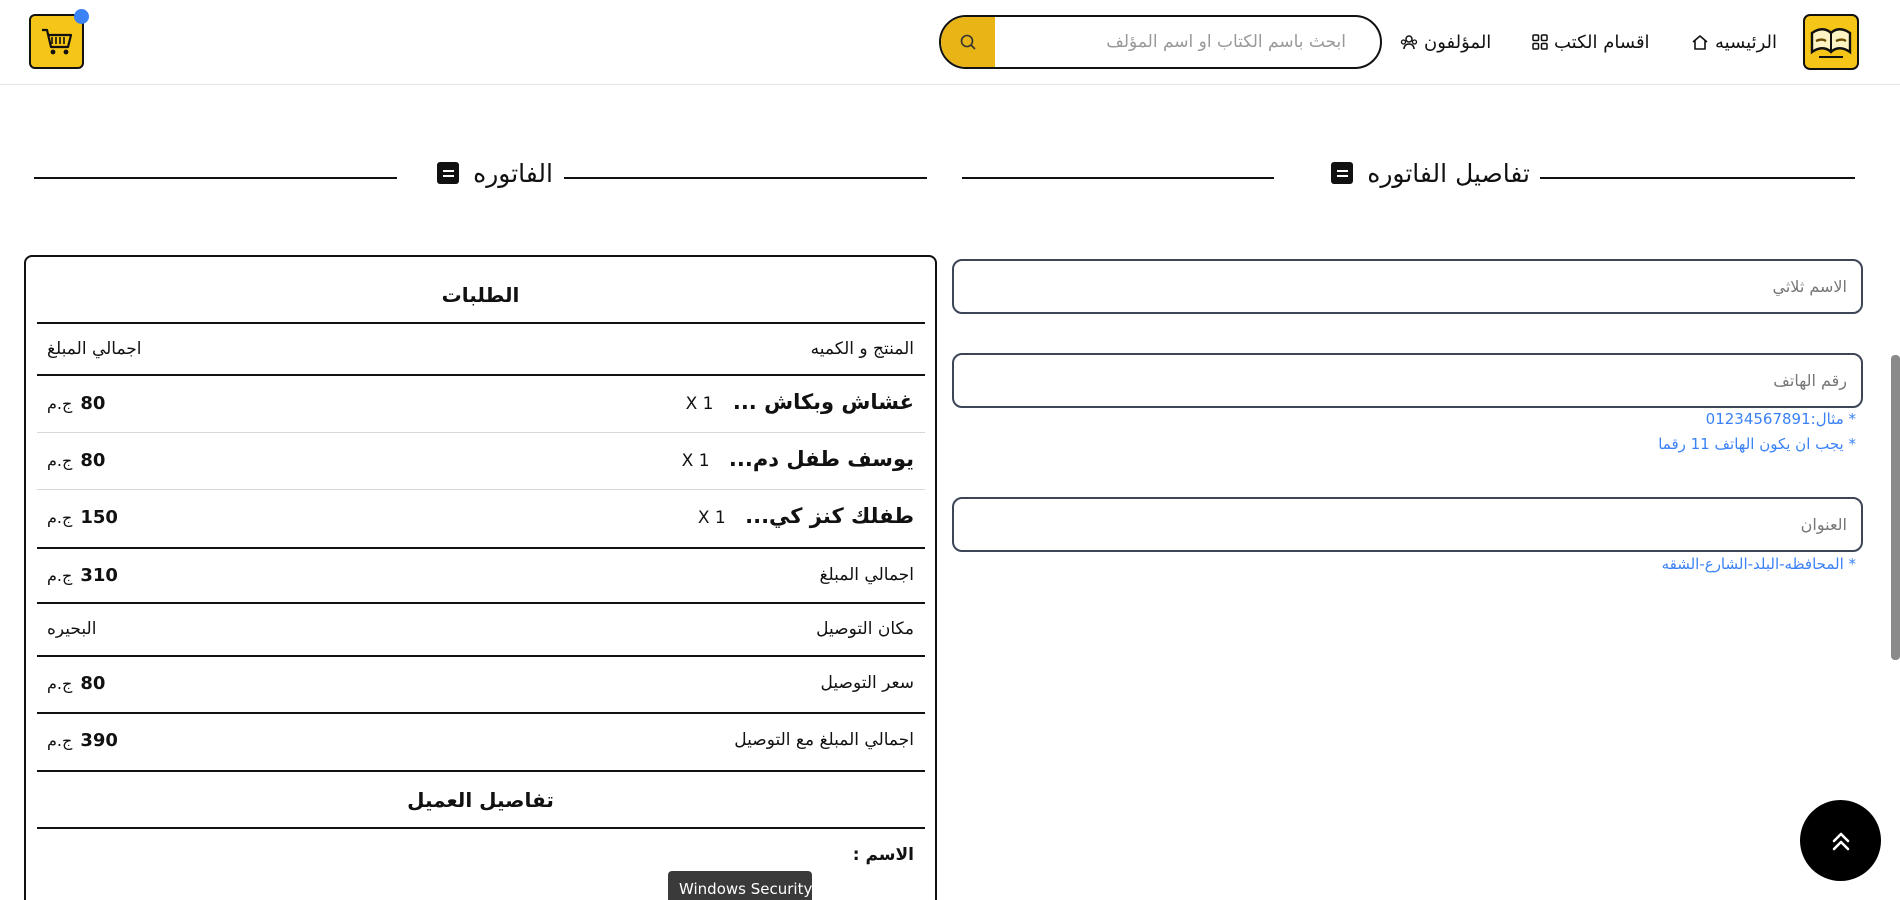 This screenshot has width=1900, height=900. I want to click on address-hint: * المحافظه-البلد-الشارع-الشقه, so click(1758, 564).